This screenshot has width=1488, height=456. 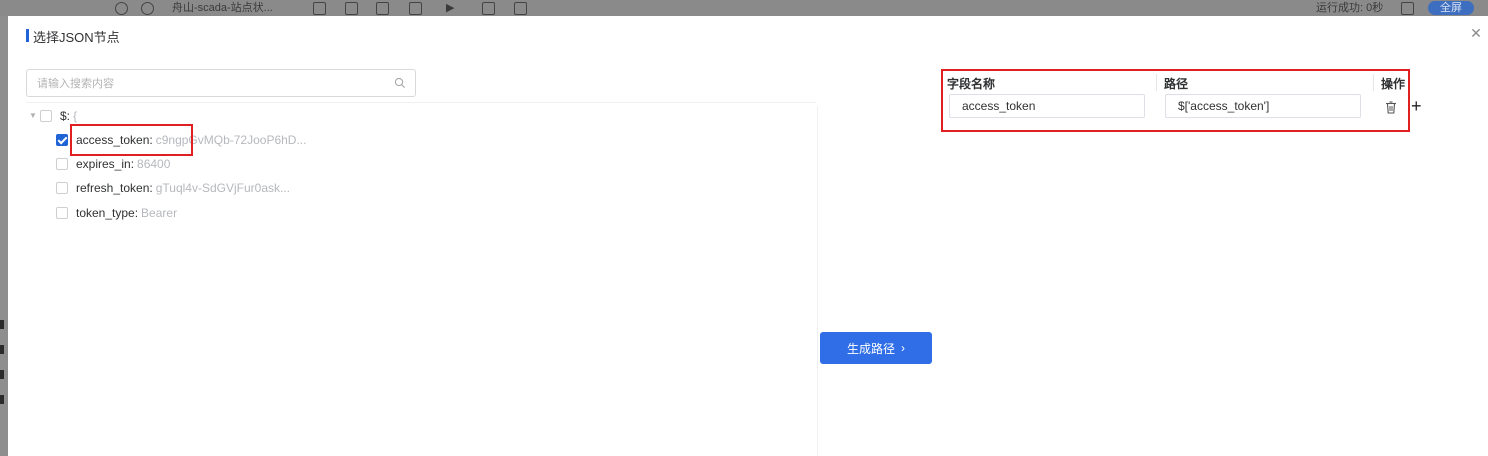 What do you see at coordinates (488, 8) in the screenshot?
I see `settings-icon` at bounding box center [488, 8].